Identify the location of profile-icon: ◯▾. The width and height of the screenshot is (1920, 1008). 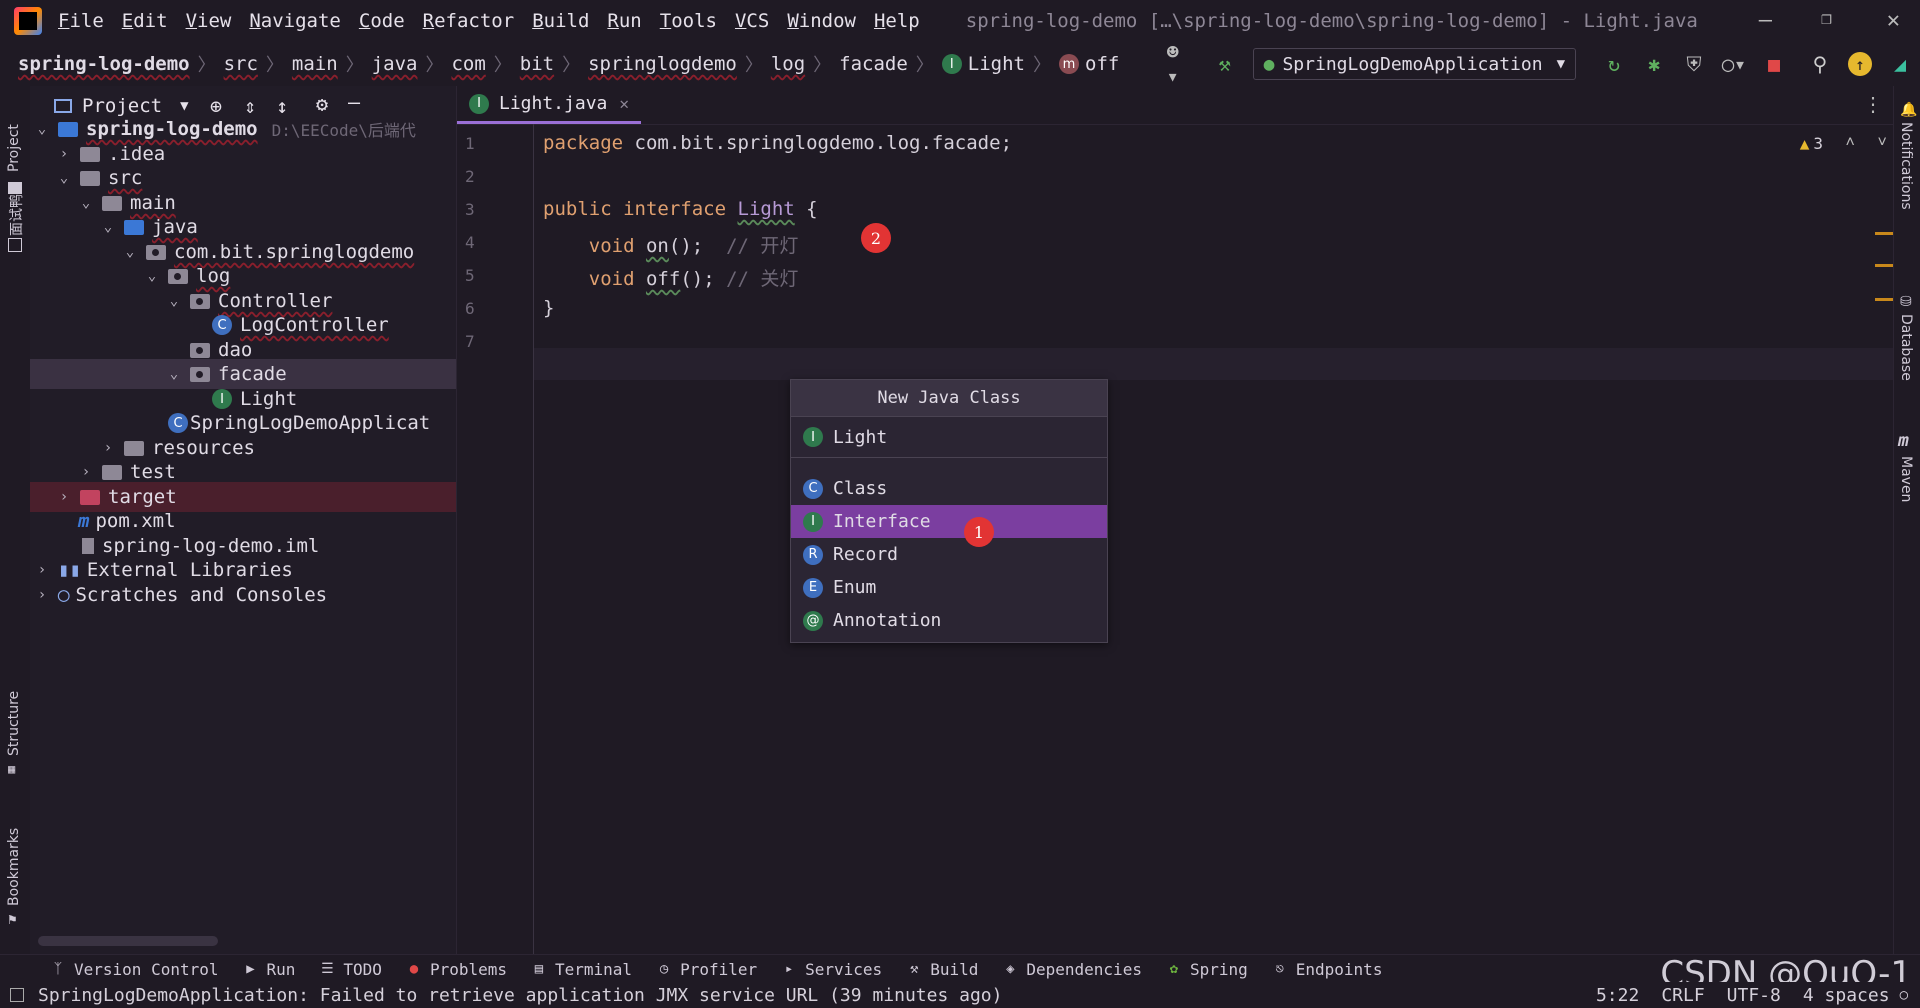
(1734, 64).